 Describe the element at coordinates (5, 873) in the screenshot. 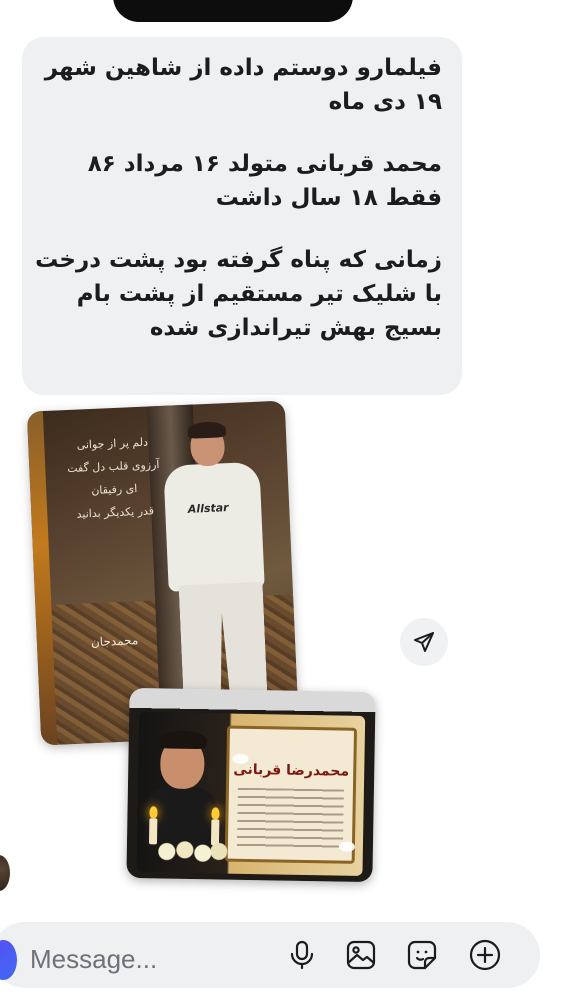

I see `avatar` at that location.